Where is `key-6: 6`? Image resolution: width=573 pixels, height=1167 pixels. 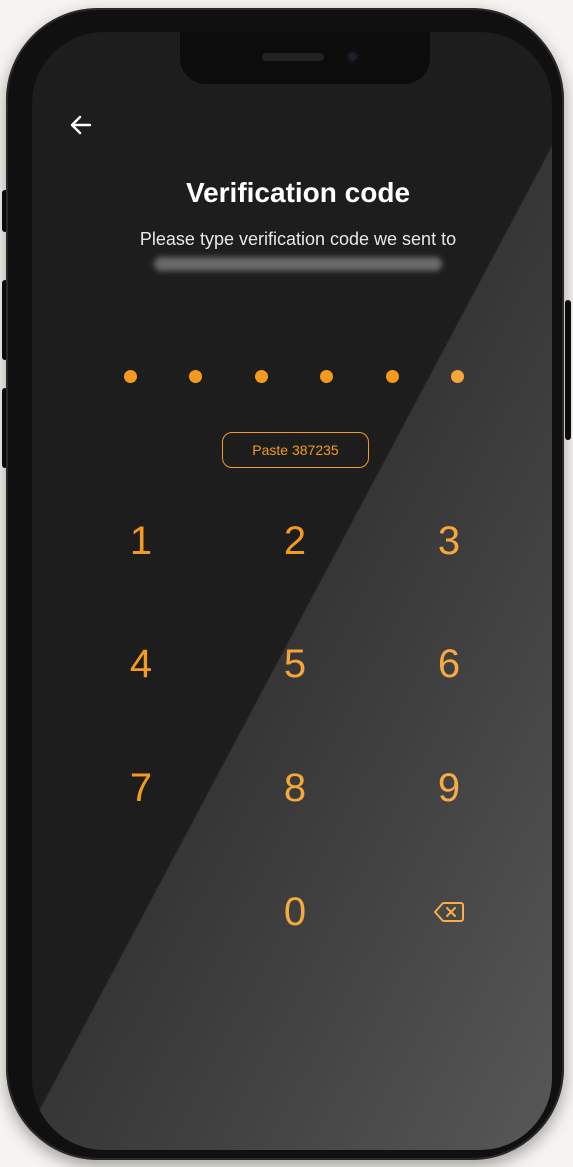 key-6: 6 is located at coordinates (449, 664).